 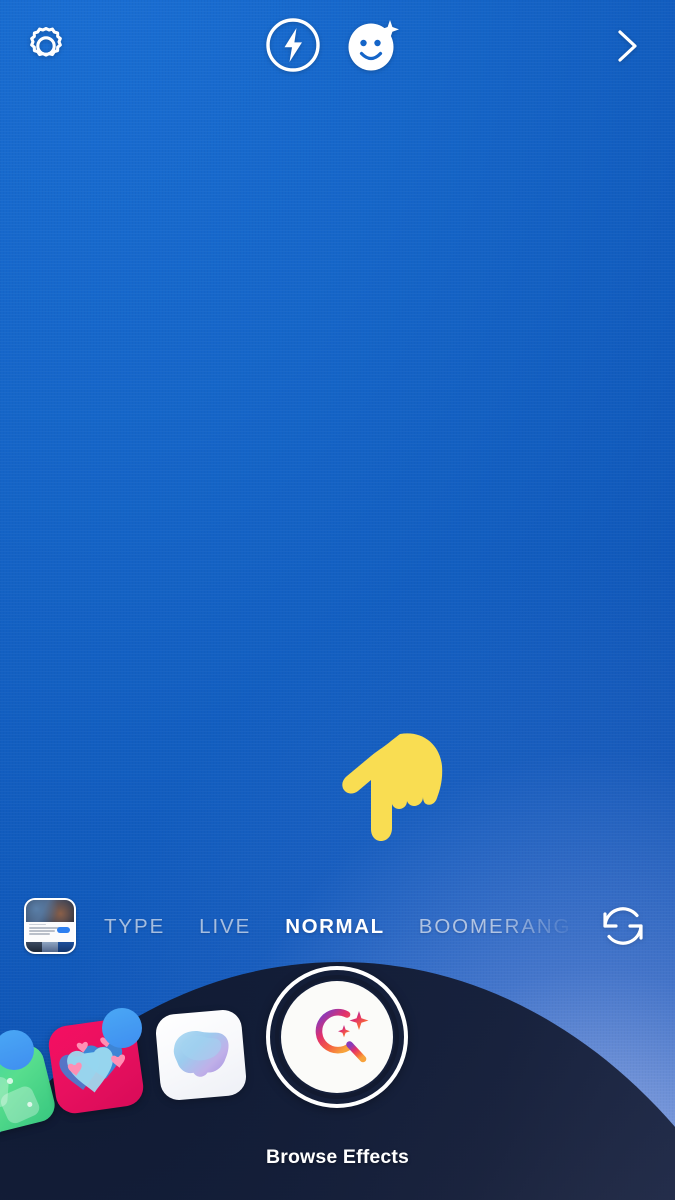 I want to click on effect-tile-pink-badge, so click(x=122, y=1028).